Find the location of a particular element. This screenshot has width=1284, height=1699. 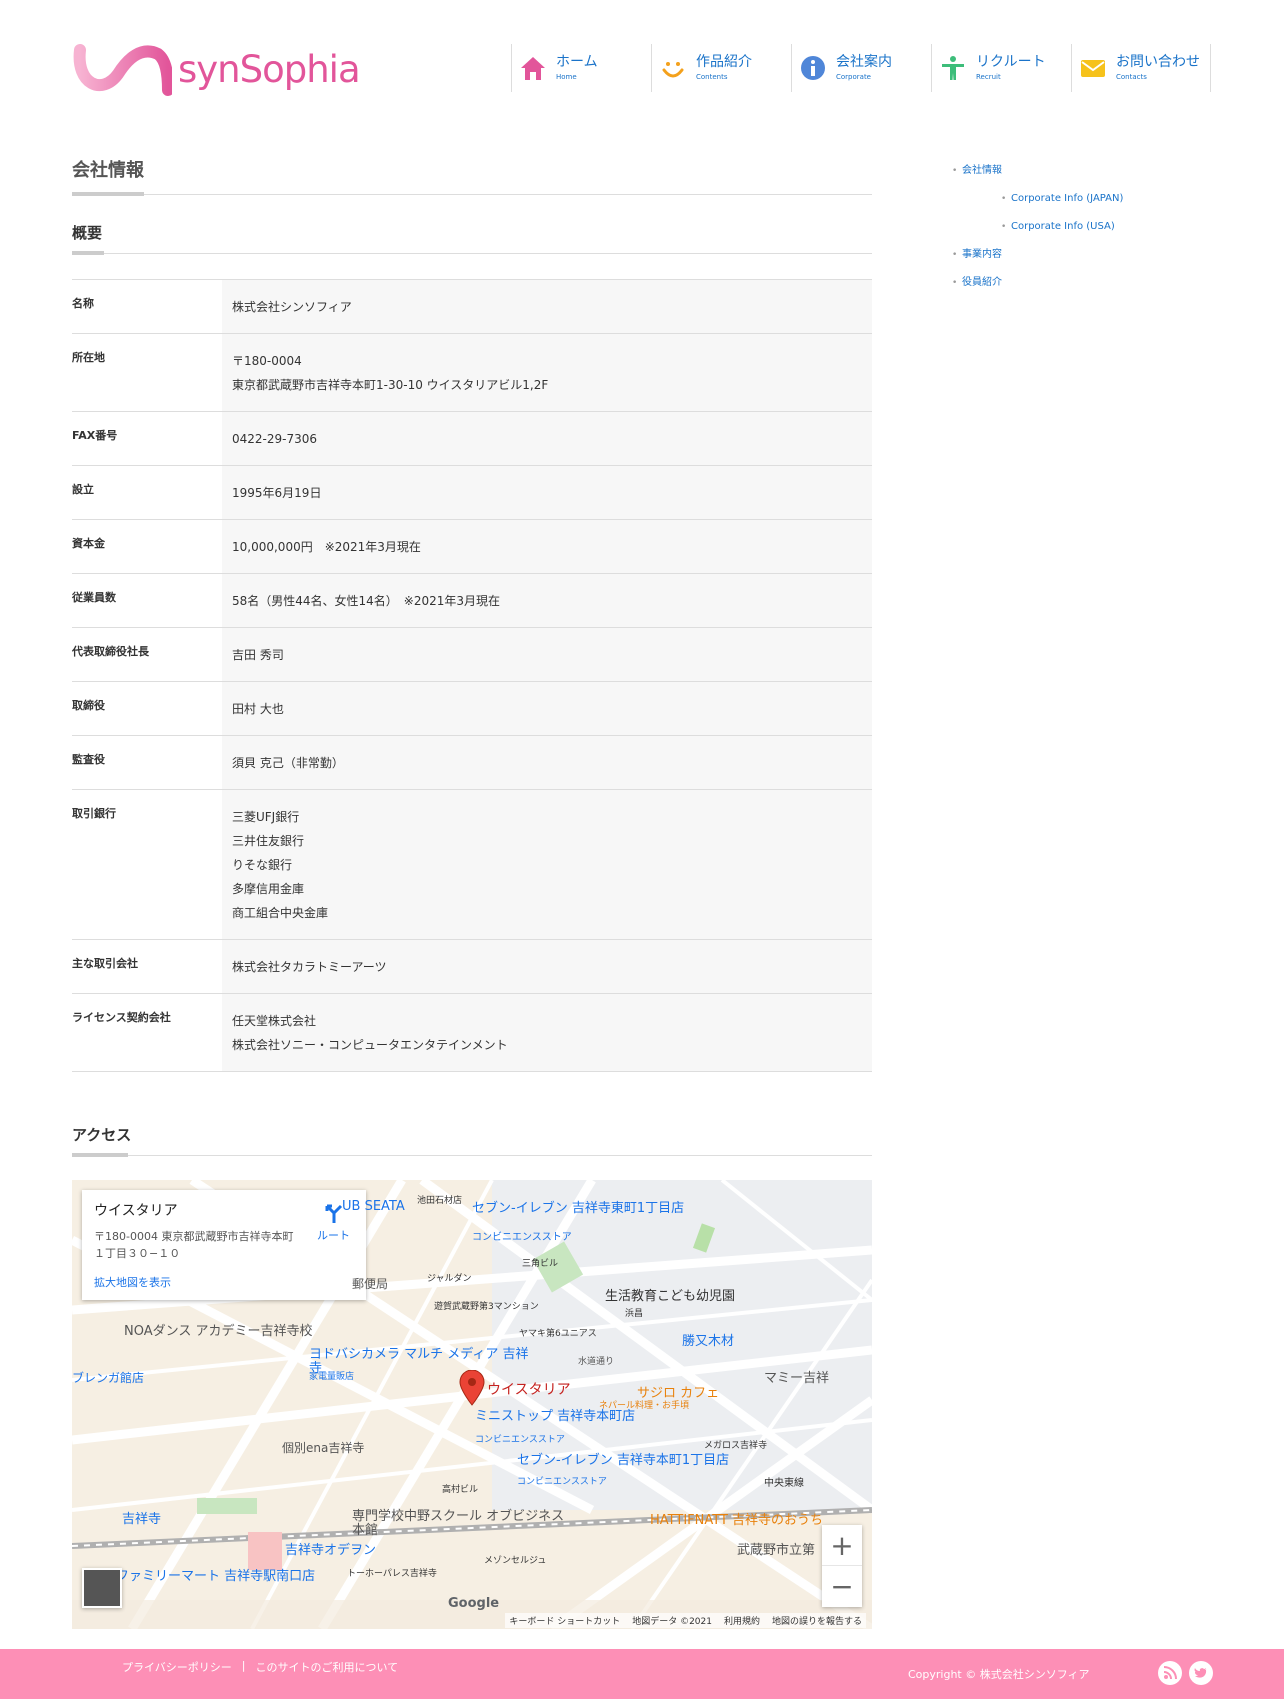

row-value: 吉田 秀司 is located at coordinates (547, 654).